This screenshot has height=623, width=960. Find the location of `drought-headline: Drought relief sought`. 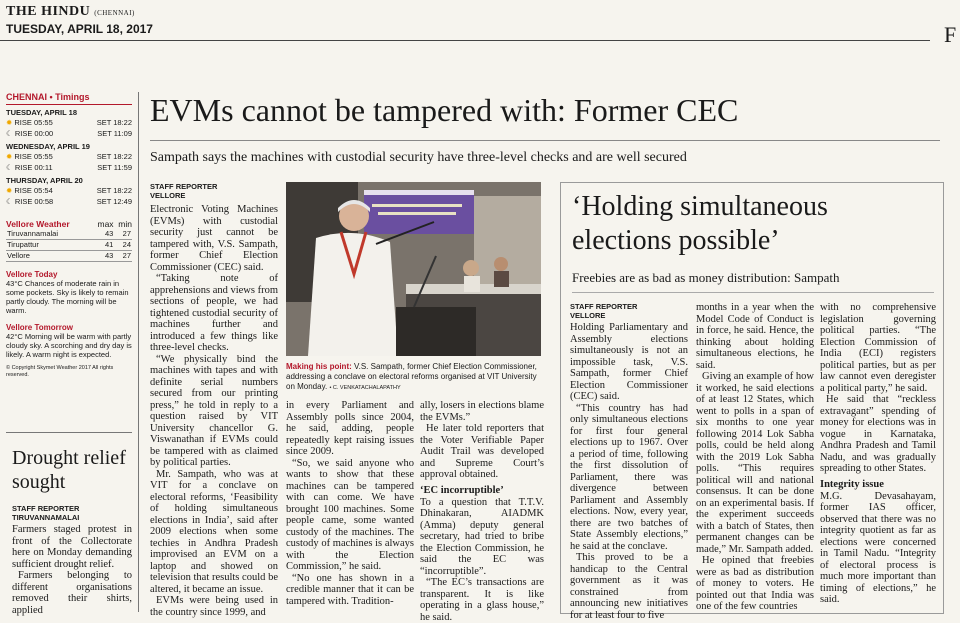

drought-headline: Drought relief sought is located at coordinates (69, 470).